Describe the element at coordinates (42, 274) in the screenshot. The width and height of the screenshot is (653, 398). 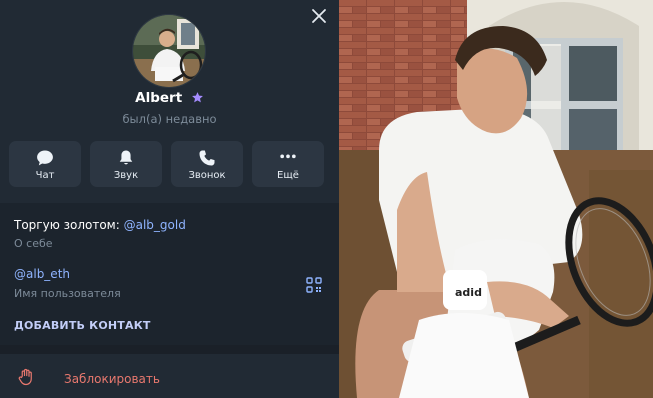
I see `username-link: @alb_eth` at that location.